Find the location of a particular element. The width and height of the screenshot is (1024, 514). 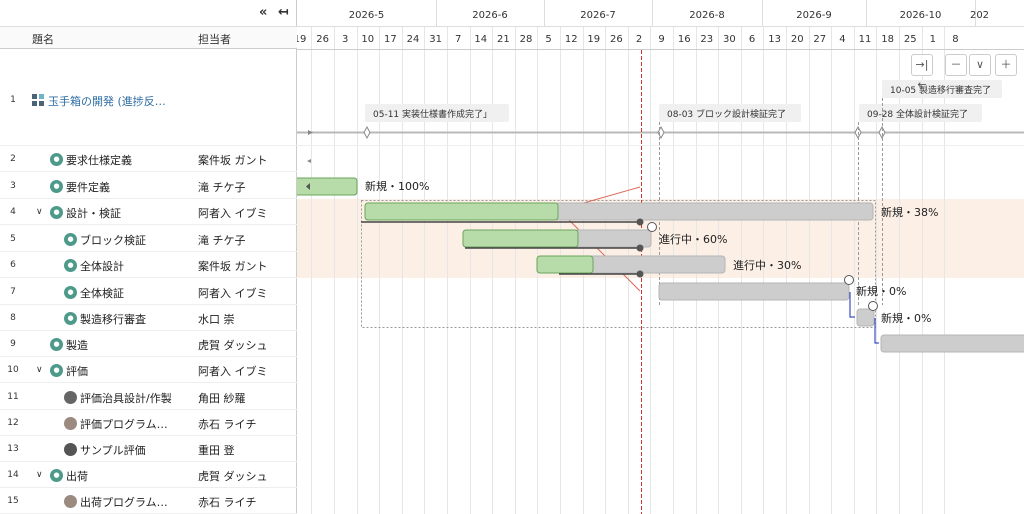

bar-label: 進行中・30% is located at coordinates (767, 265).